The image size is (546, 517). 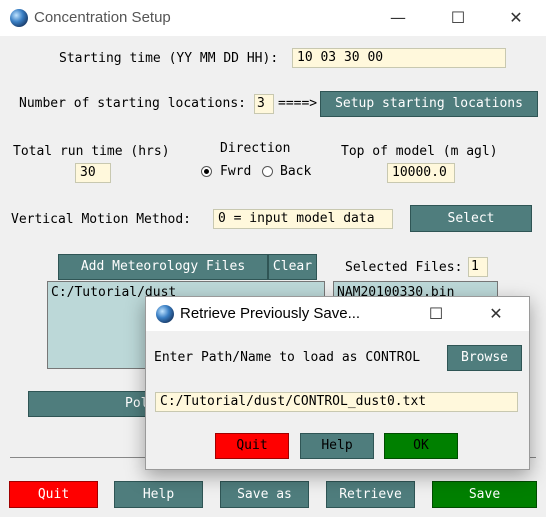 What do you see at coordinates (436, 314) in the screenshot?
I see `dialog-maximize-icon: ☐` at bounding box center [436, 314].